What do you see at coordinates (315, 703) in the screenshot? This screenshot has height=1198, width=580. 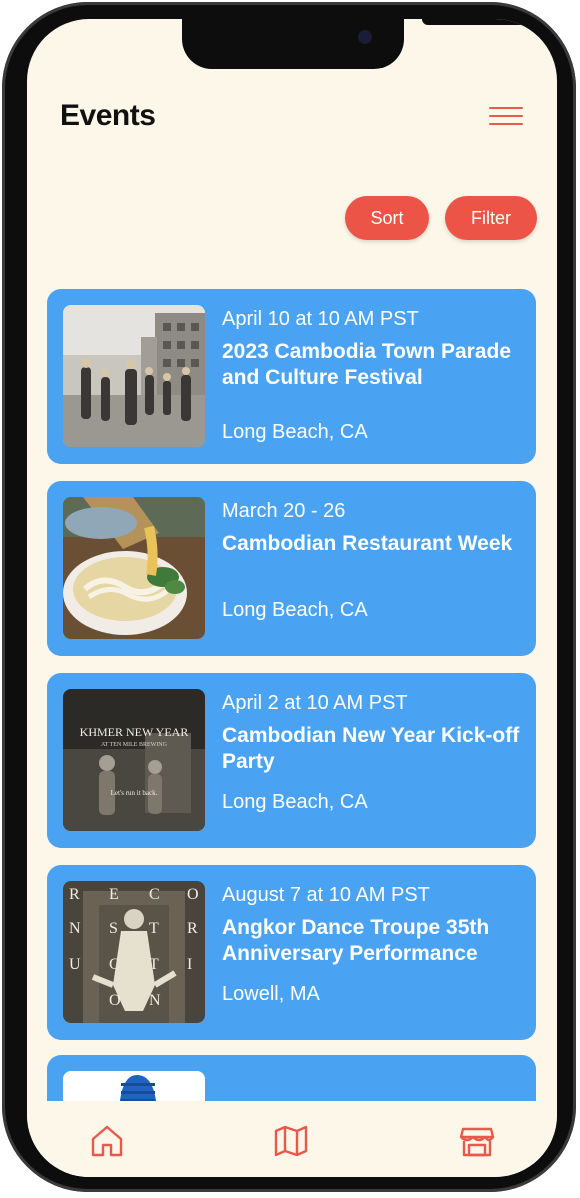 I see `event-date: April 2 at 10 AM PST` at bounding box center [315, 703].